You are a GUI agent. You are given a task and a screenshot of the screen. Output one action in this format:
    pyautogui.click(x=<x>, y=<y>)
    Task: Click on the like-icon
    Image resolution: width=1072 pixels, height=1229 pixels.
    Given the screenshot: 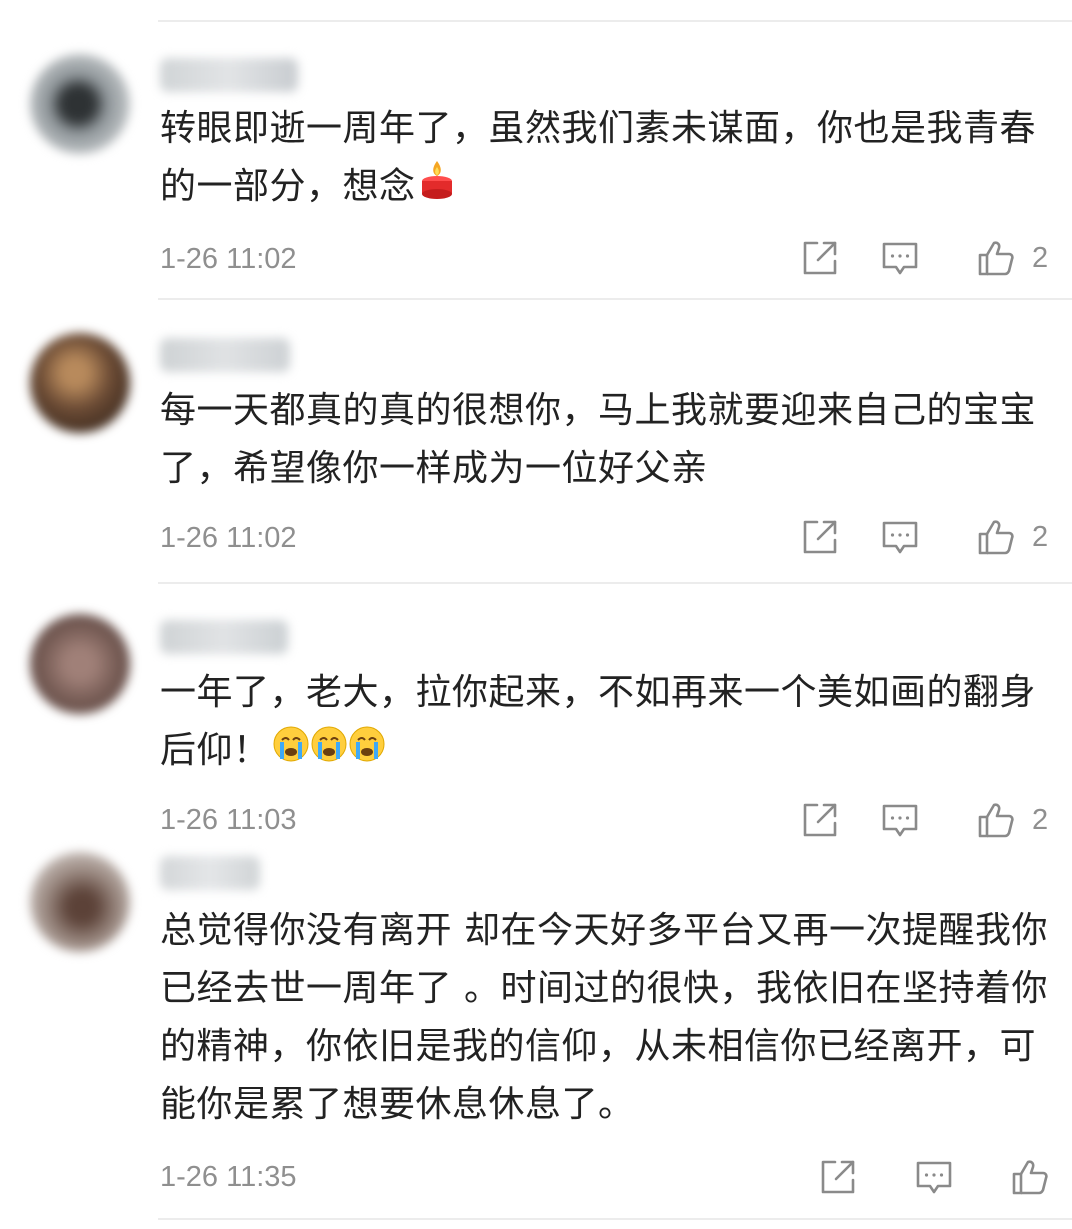 What is the action you would take?
    pyautogui.click(x=1030, y=1177)
    